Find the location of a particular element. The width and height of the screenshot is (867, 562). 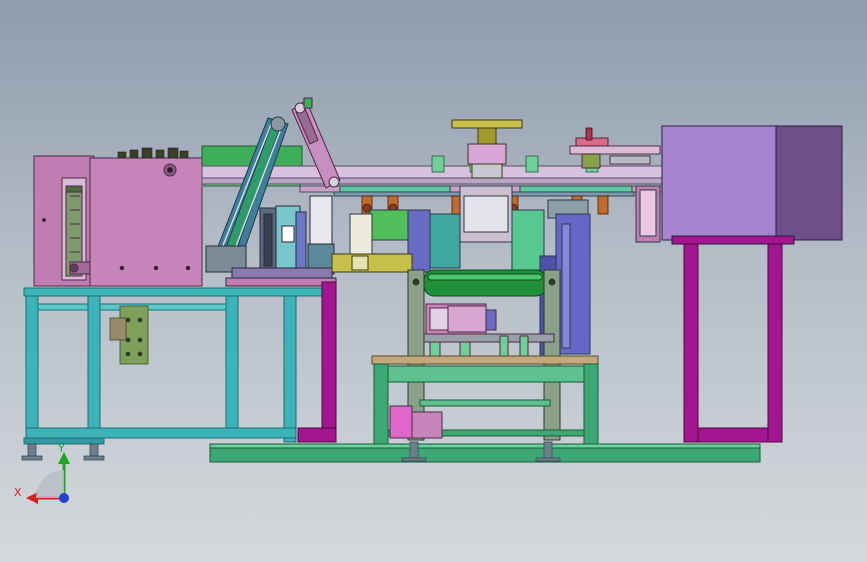

triad-z-origin is located at coordinates (64, 498).